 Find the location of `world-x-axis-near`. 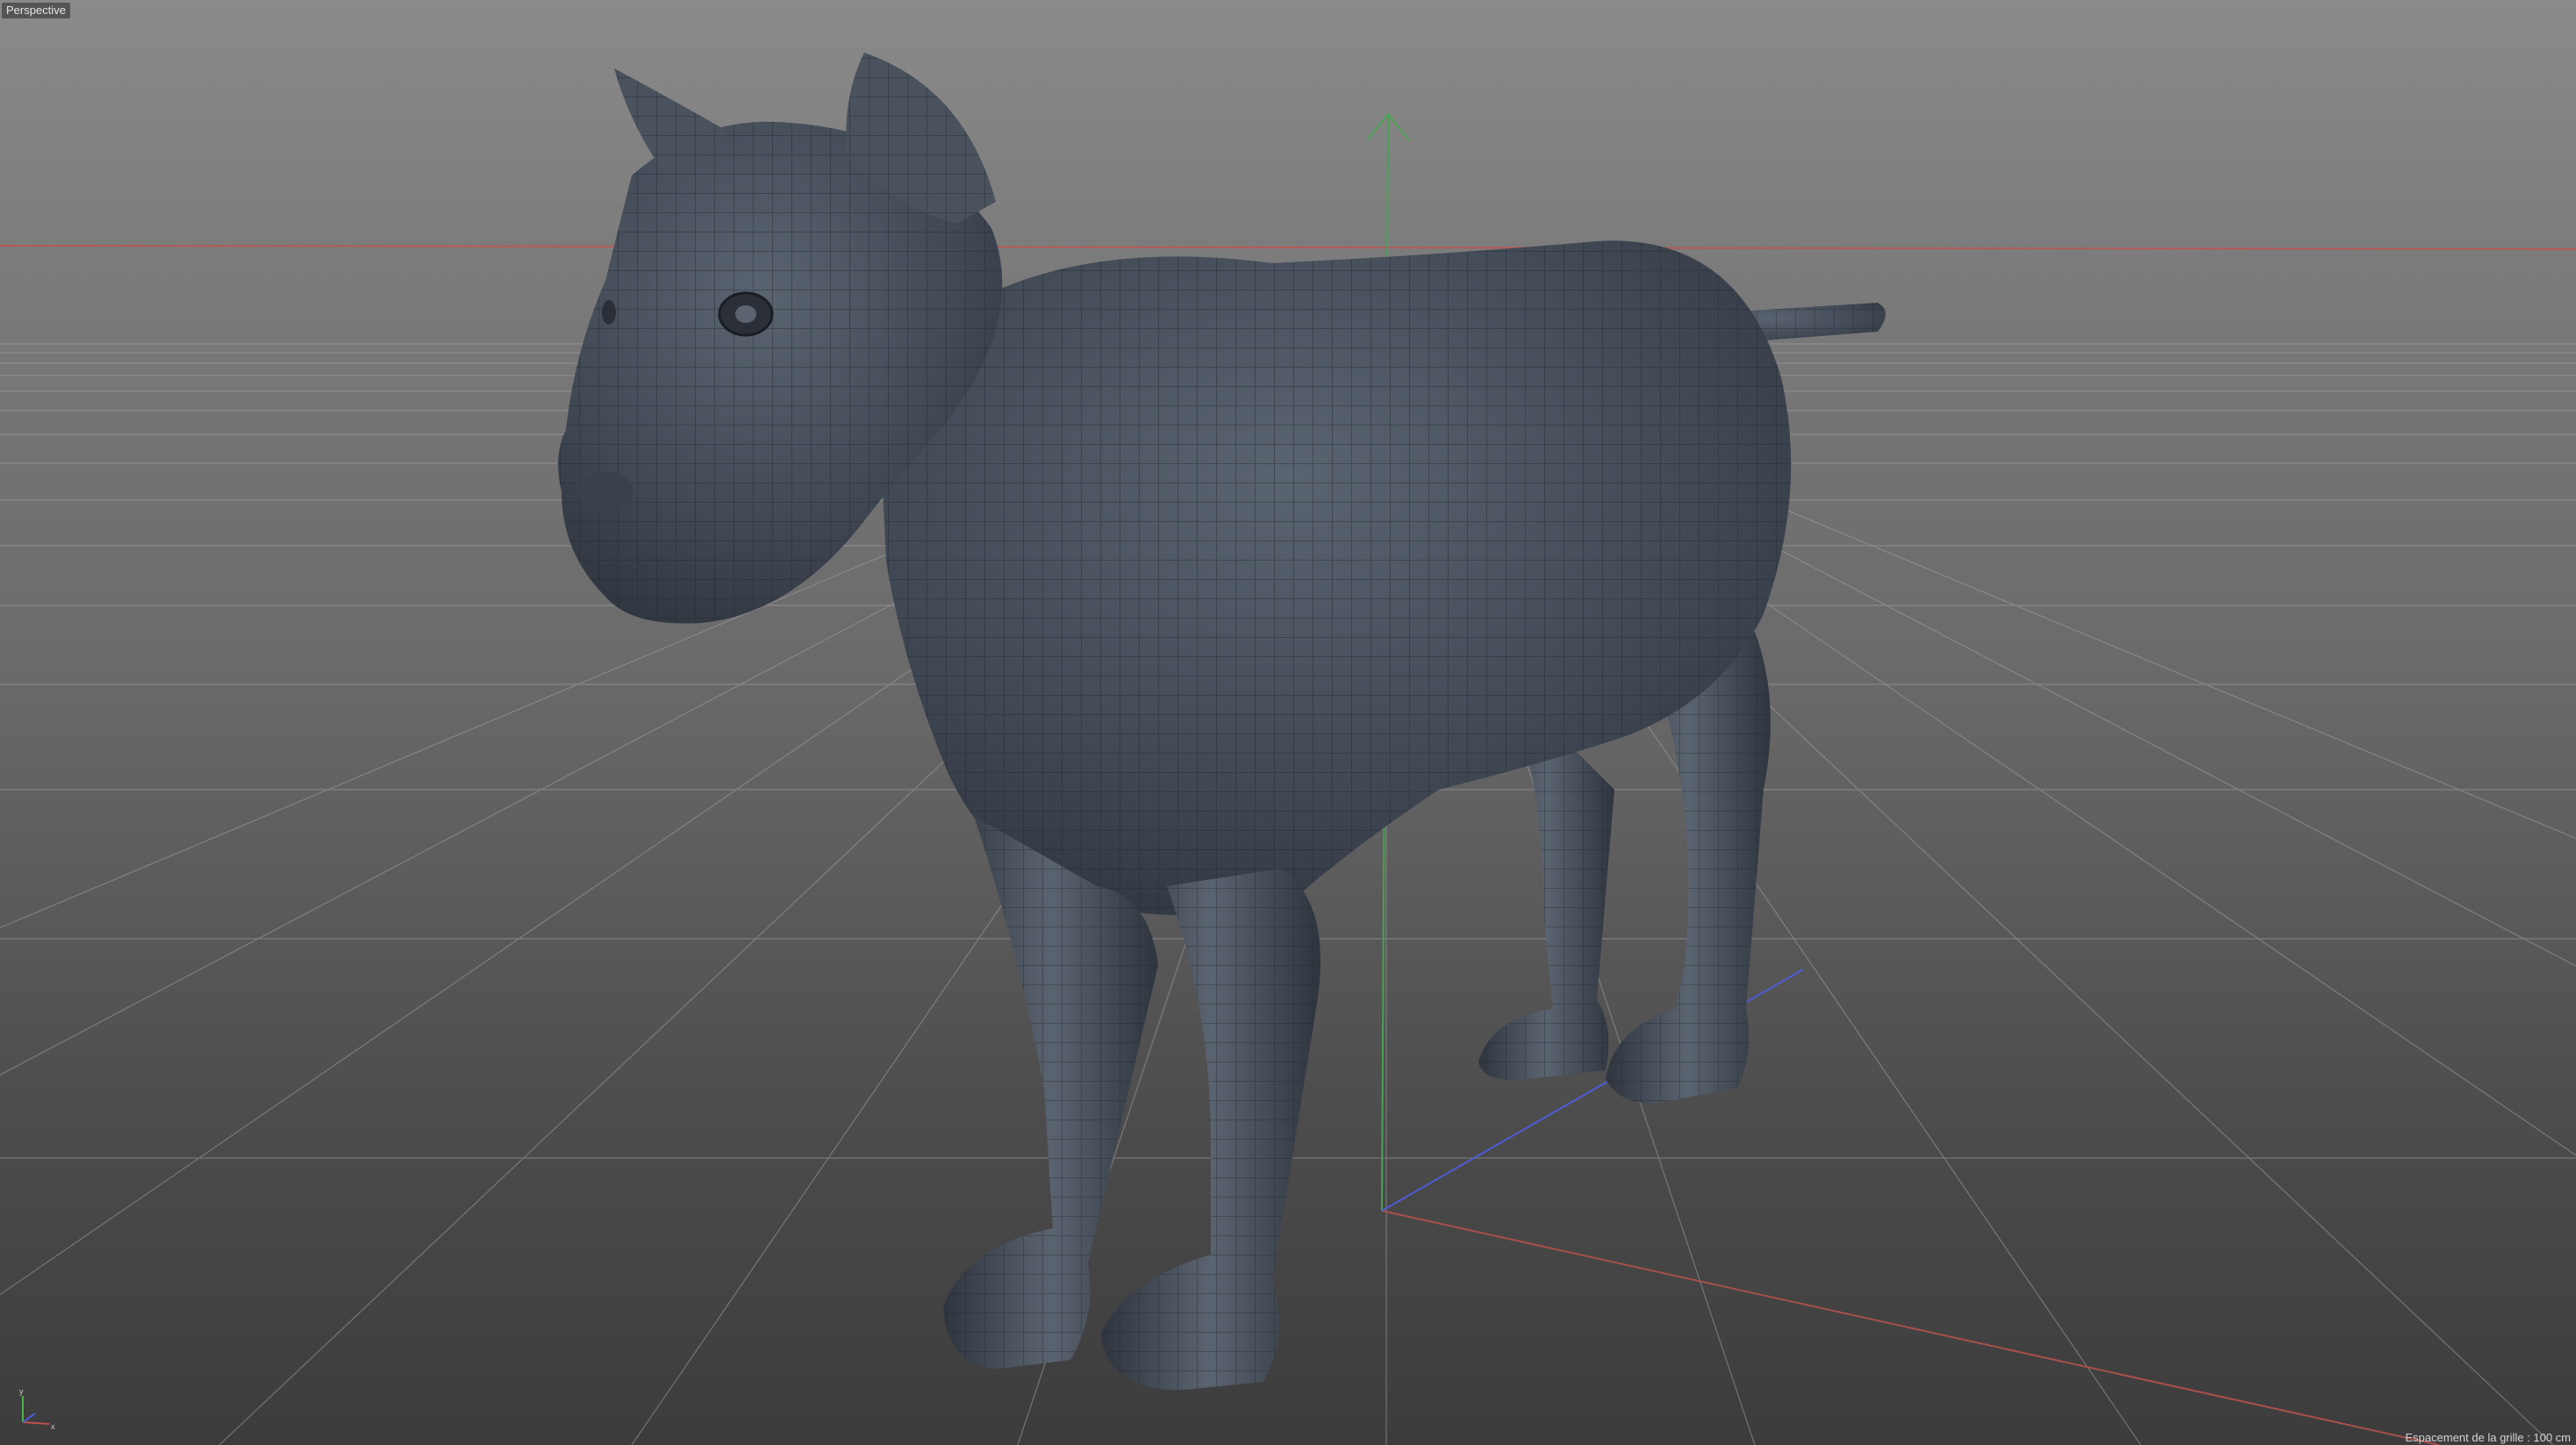

world-x-axis-near is located at coordinates (1910, 1327).